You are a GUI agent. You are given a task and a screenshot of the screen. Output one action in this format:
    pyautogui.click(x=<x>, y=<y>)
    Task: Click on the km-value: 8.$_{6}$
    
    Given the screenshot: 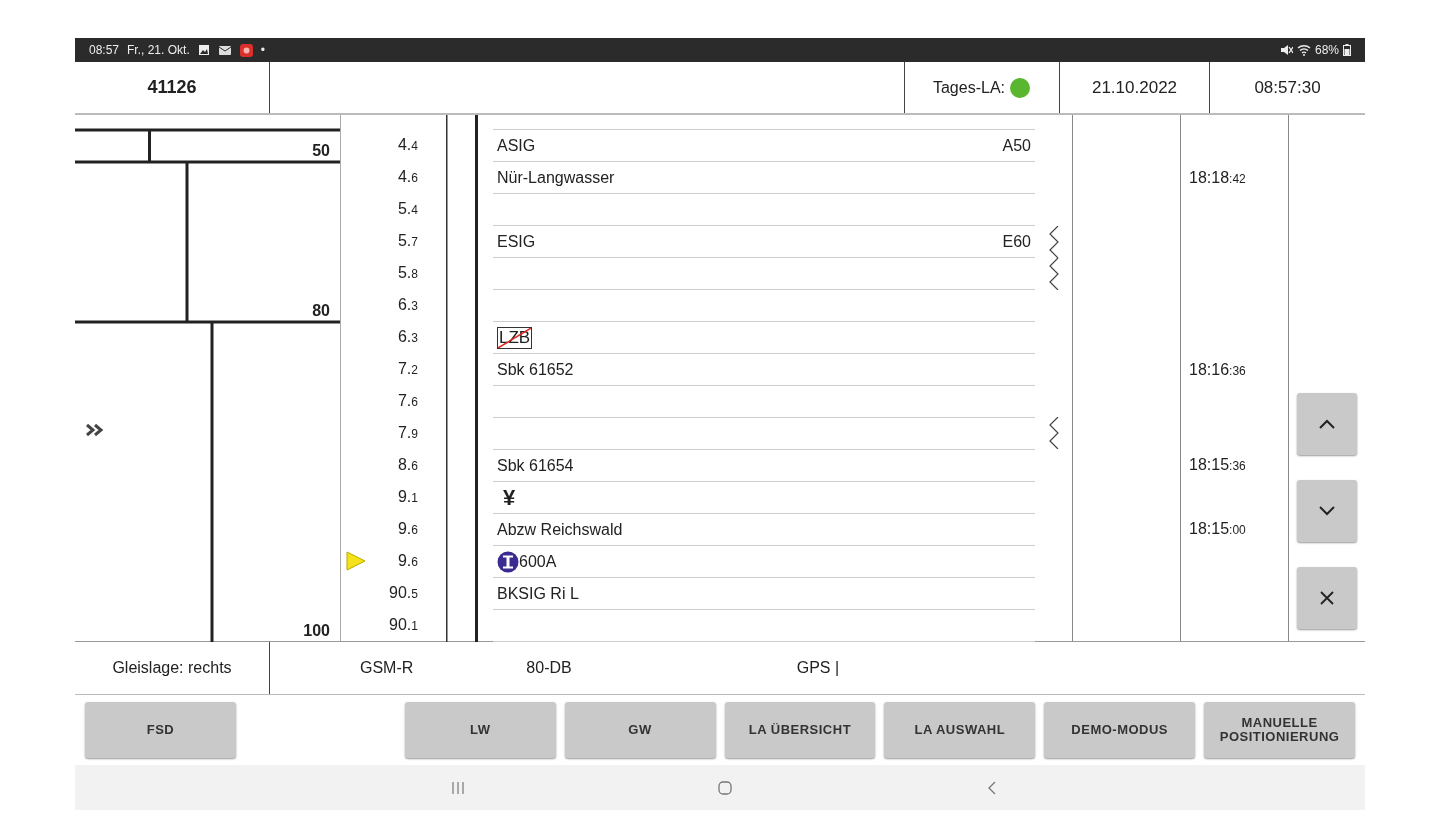 What is the action you would take?
    pyautogui.click(x=407, y=464)
    